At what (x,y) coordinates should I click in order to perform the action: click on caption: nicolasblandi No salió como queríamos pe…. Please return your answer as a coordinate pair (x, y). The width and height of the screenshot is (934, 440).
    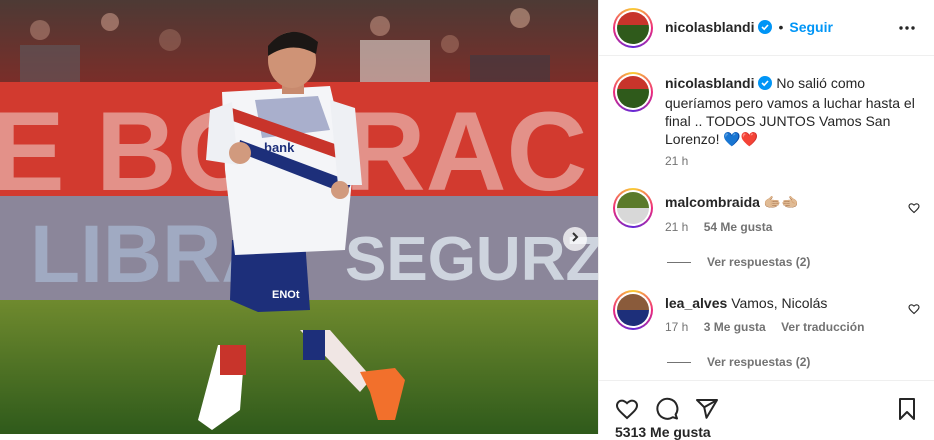
    Looking at the image, I should click on (790, 111).